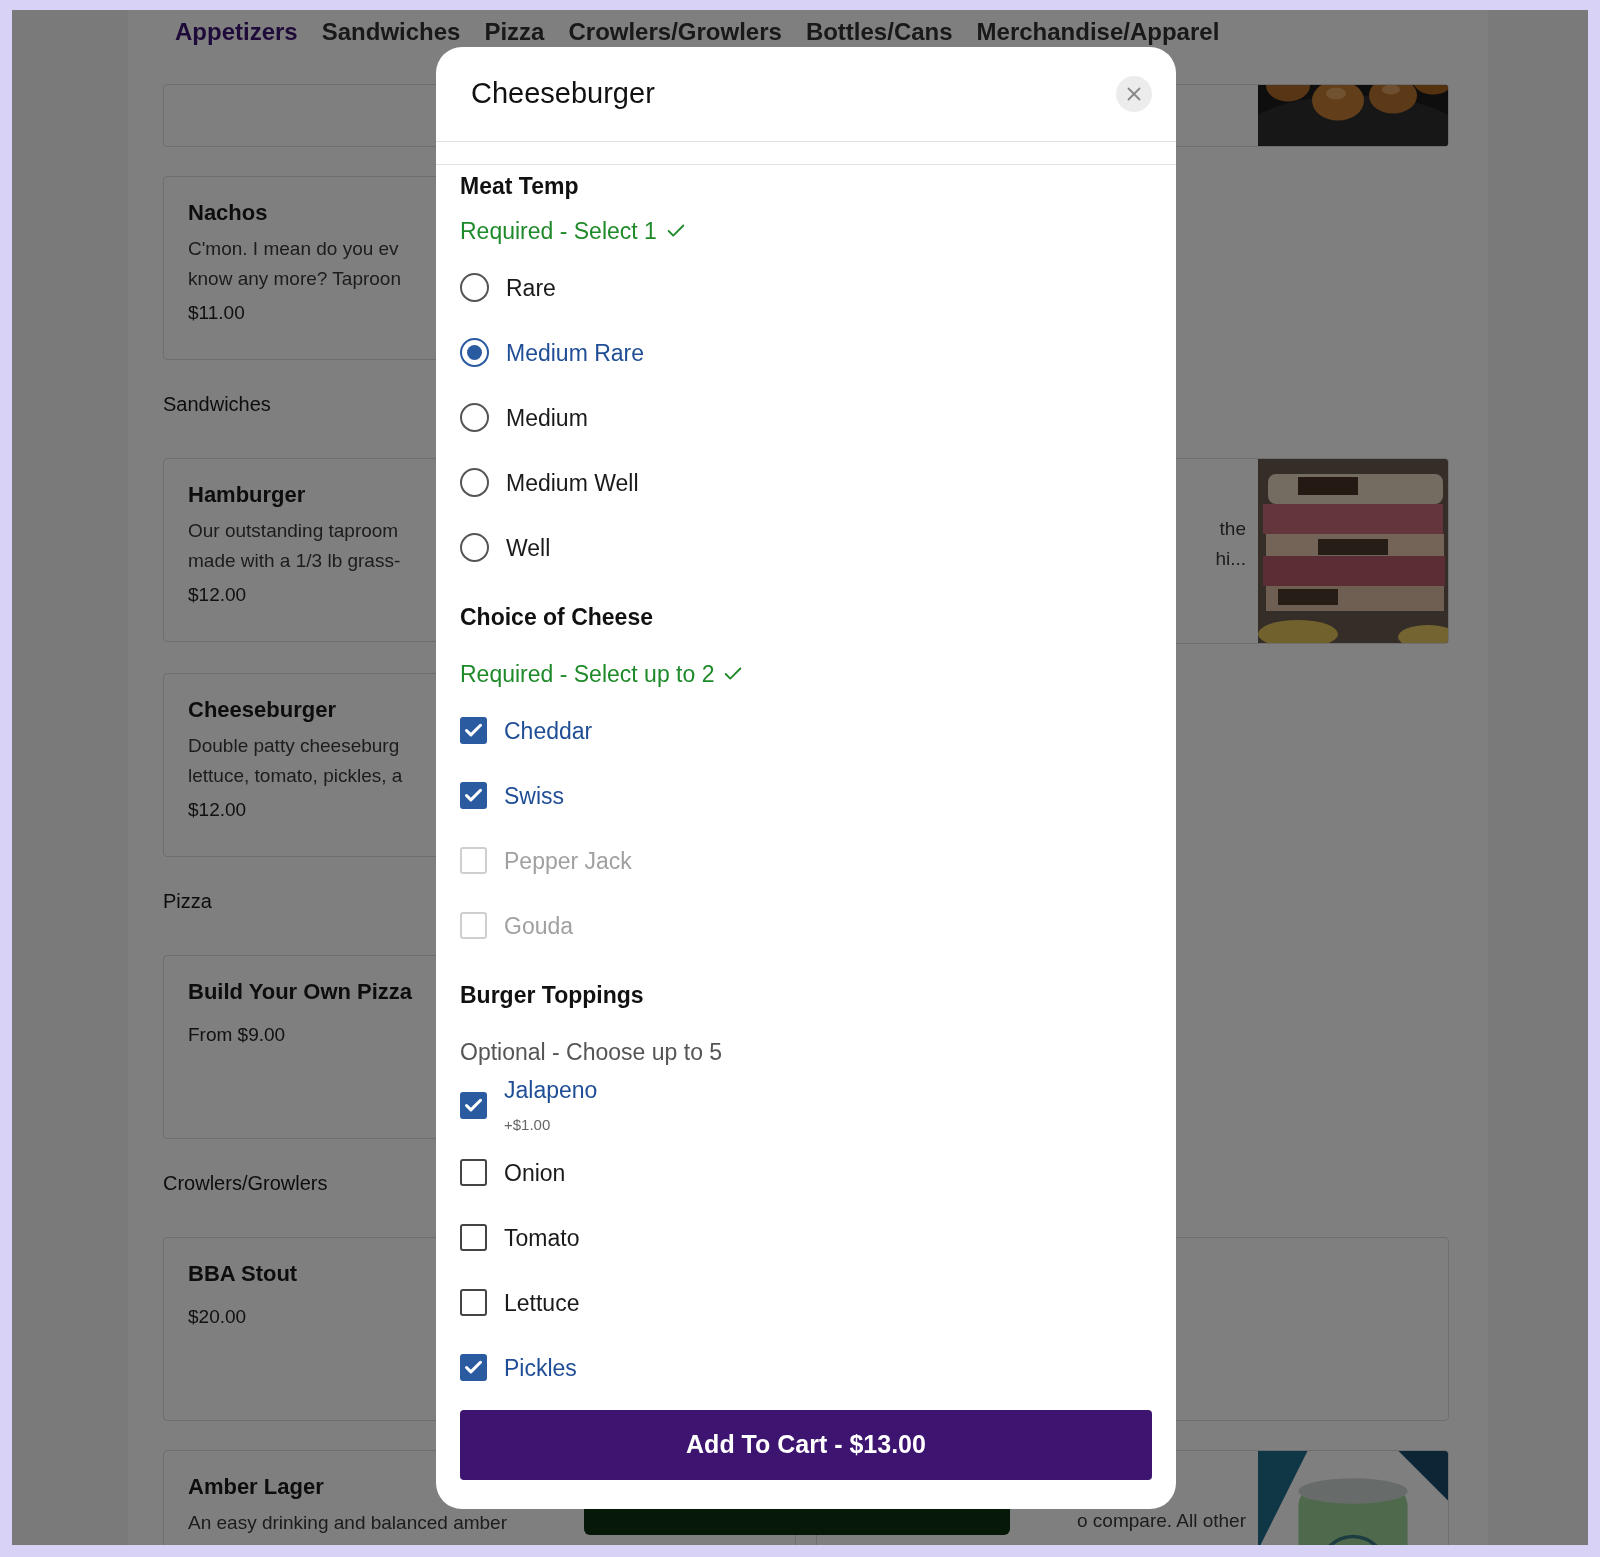 Image resolution: width=1600 pixels, height=1557 pixels. I want to click on item-price: $11.00, so click(216, 313).